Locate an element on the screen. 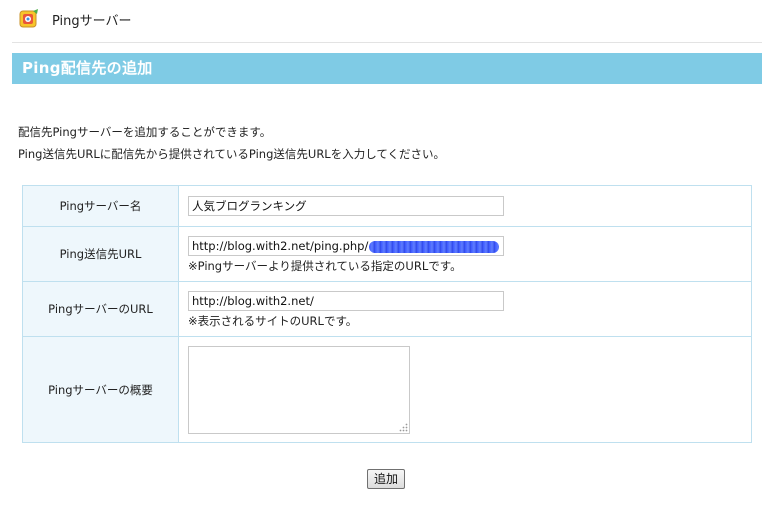 This screenshot has width=769, height=506. ping-url-input: http://blog.with2.net/ping.php/ is located at coordinates (346, 246).